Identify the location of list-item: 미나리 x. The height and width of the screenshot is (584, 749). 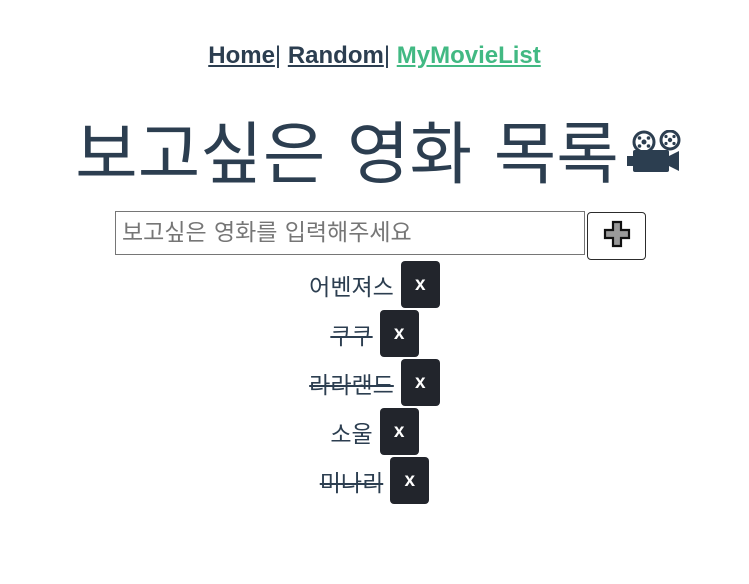
(374, 480).